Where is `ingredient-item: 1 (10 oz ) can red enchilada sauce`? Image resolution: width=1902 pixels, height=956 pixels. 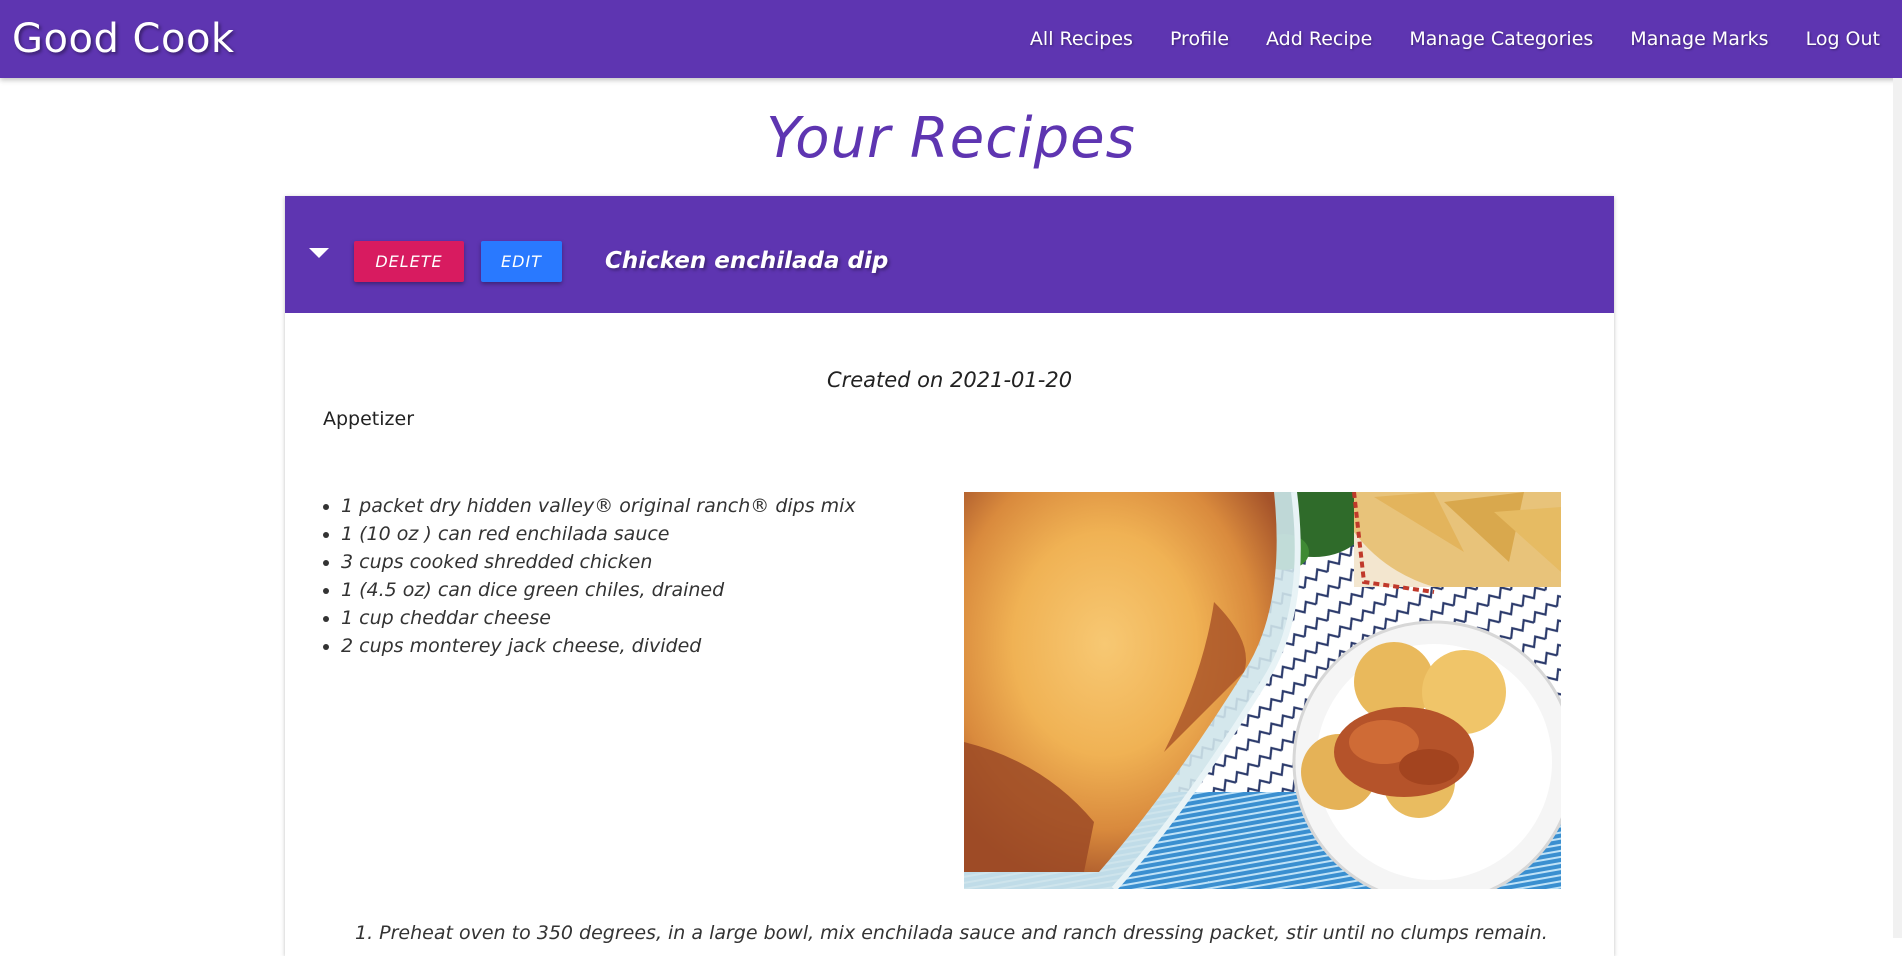
ingredient-item: 1 (10 oz ) can red enchilada sauce is located at coordinates (598, 534).